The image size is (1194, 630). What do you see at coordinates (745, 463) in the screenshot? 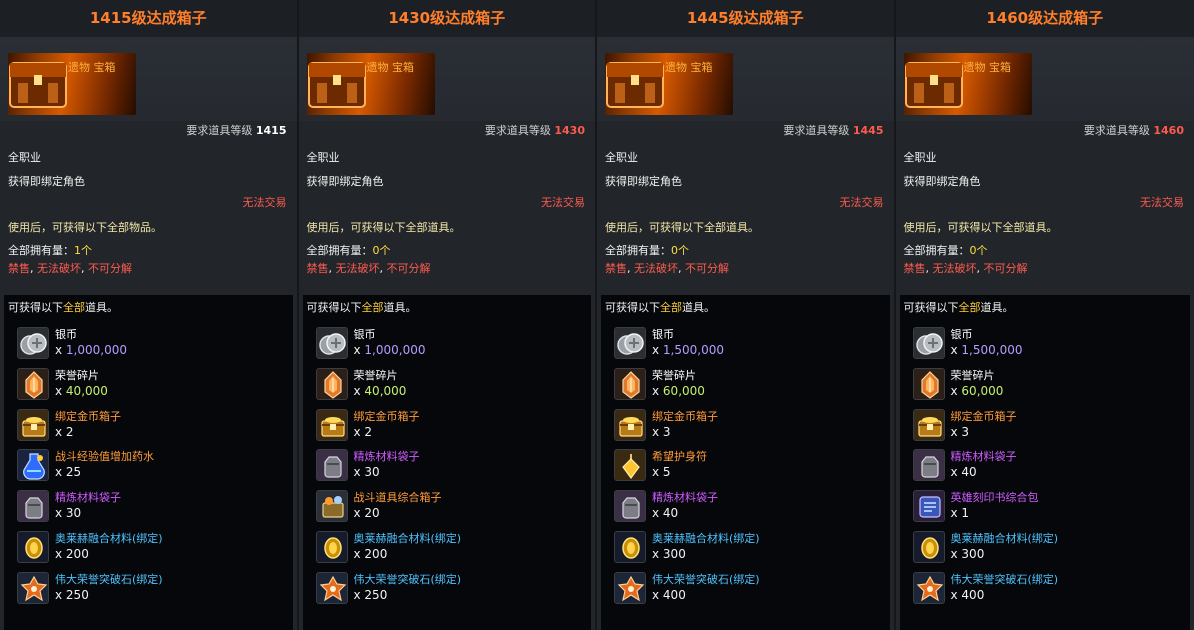
I see `reward-item: 希望护身符 x 5` at bounding box center [745, 463].